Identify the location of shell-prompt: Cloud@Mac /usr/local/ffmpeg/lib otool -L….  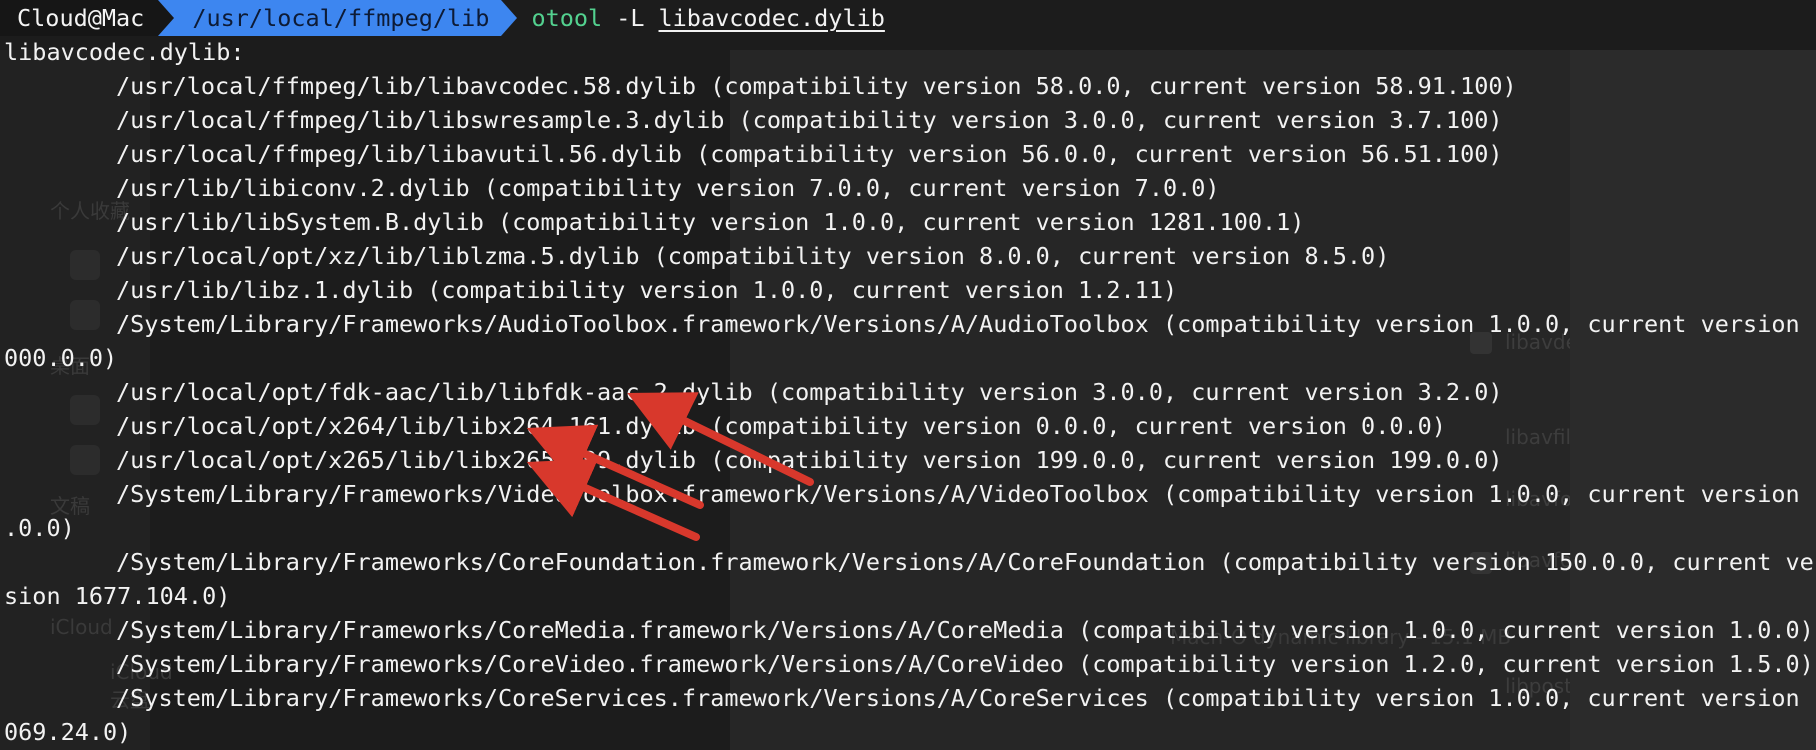
(442, 18).